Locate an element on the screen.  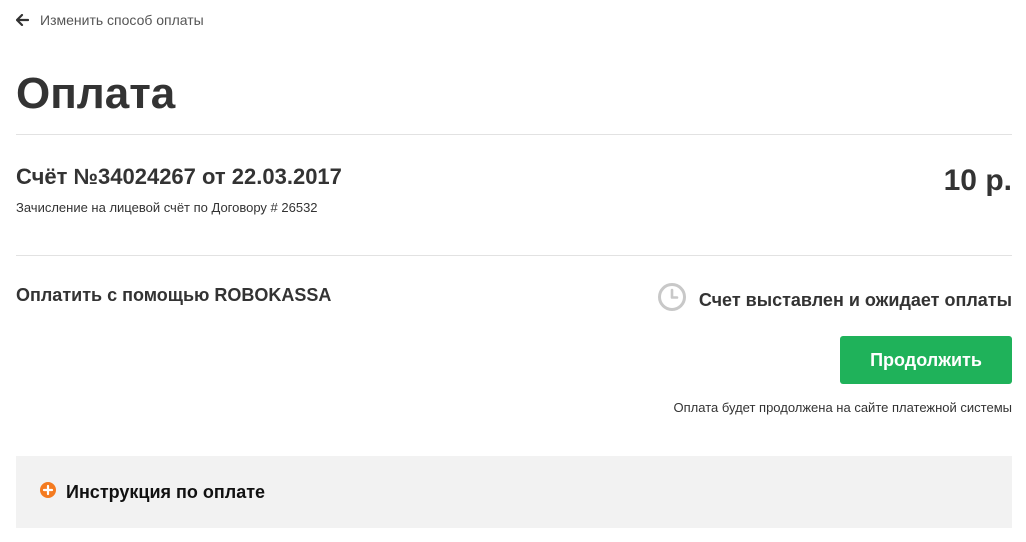
invoice-status: Счет выставлен и ожидает оплаты is located at coordinates (834, 299).